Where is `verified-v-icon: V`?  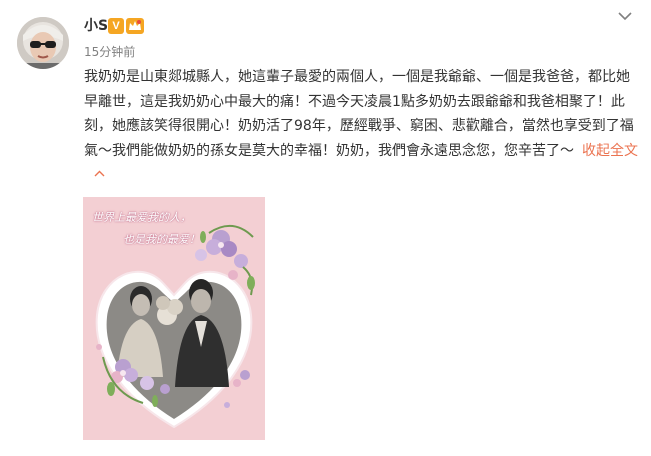
verified-v-icon: V is located at coordinates (116, 26).